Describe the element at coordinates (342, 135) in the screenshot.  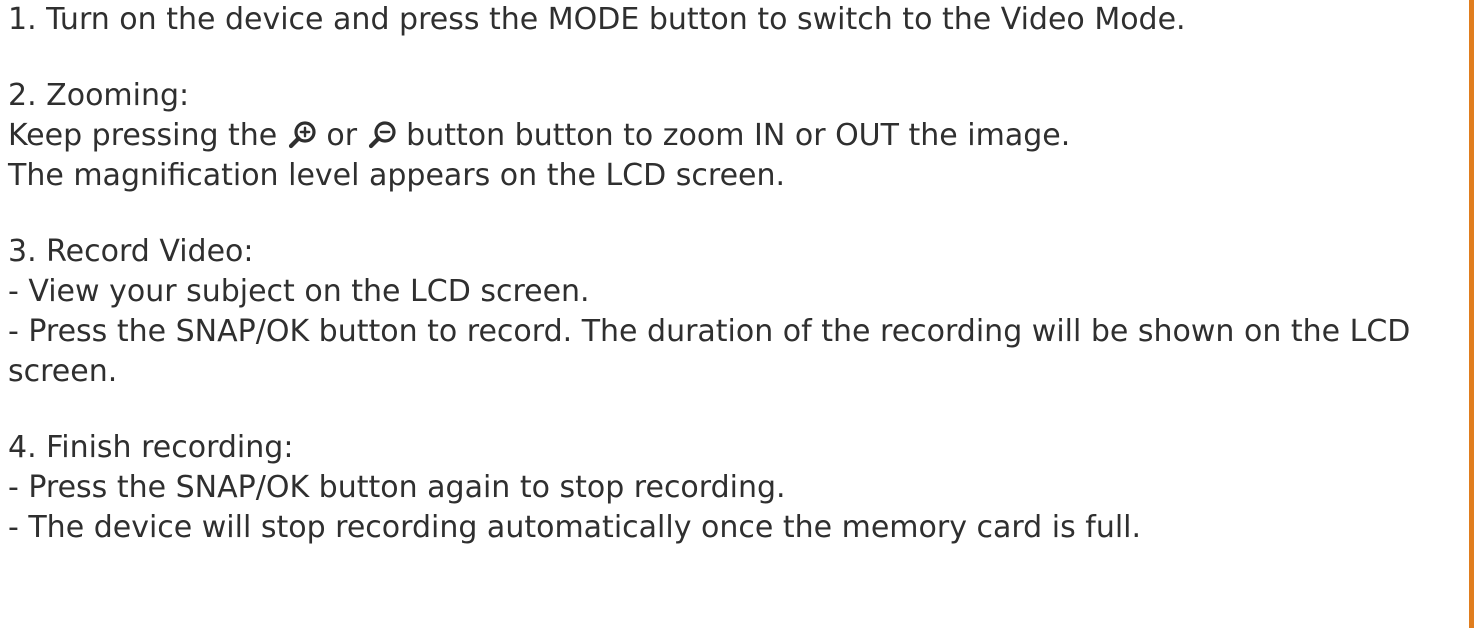
I see `zoom-instruction-or: or` at that location.